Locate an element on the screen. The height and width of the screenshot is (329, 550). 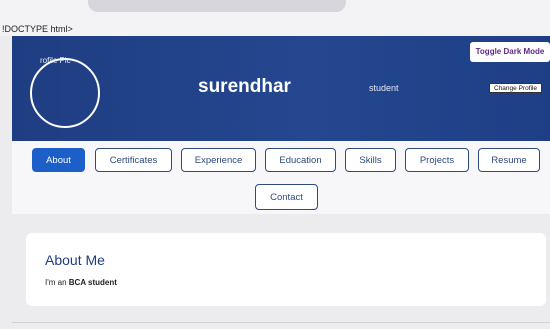
change-profile-button: Change Profile is located at coordinates (515, 88).